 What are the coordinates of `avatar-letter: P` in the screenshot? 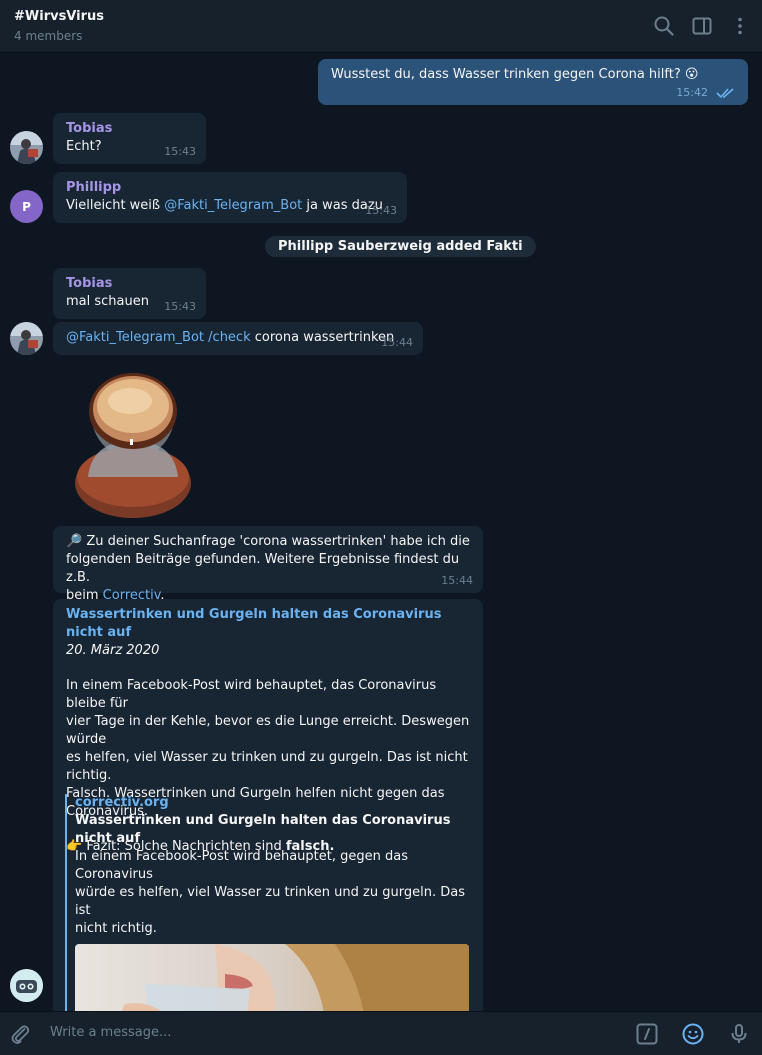 It's located at (26, 206).